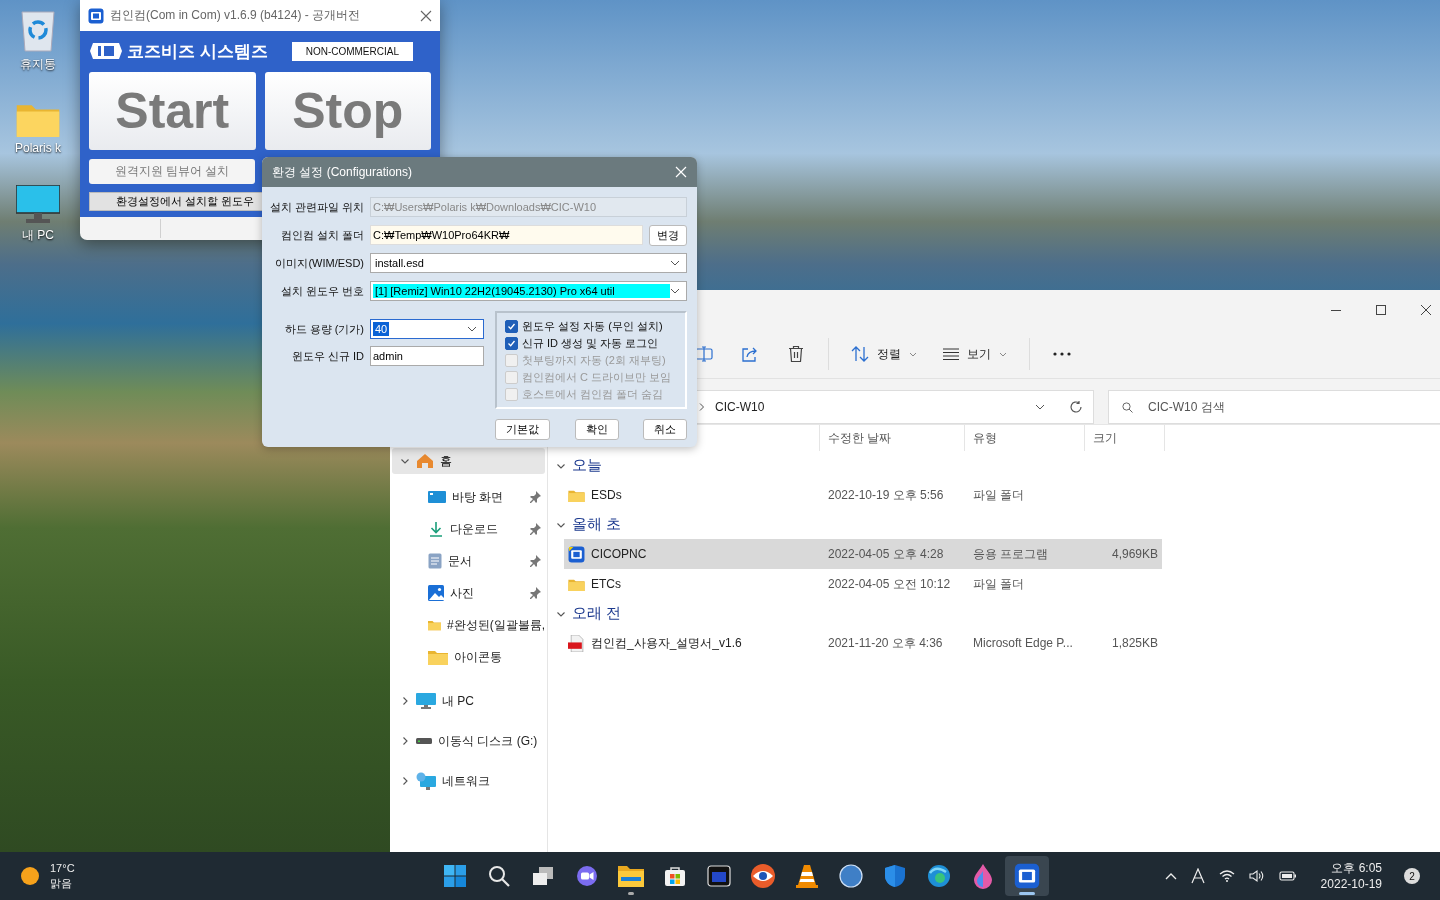 The width and height of the screenshot is (1440, 900). What do you see at coordinates (675, 876) in the screenshot?
I see `store-bag-icon` at bounding box center [675, 876].